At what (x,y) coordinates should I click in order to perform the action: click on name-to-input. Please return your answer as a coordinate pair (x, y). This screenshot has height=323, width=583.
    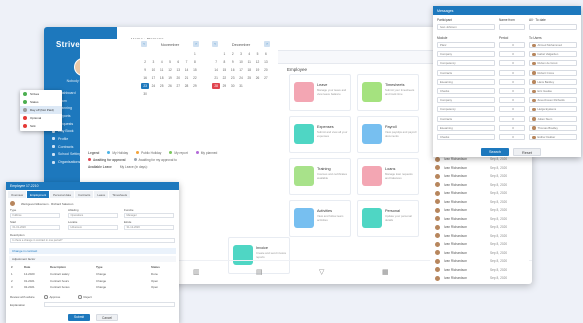
    Looking at the image, I should click on (553, 27).